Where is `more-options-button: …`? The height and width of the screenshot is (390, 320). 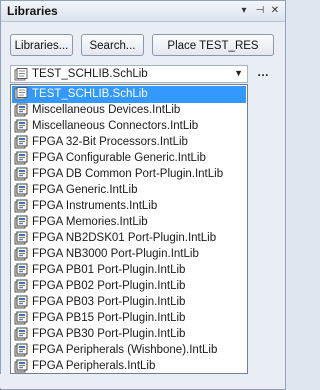
more-options-button: … is located at coordinates (263, 74).